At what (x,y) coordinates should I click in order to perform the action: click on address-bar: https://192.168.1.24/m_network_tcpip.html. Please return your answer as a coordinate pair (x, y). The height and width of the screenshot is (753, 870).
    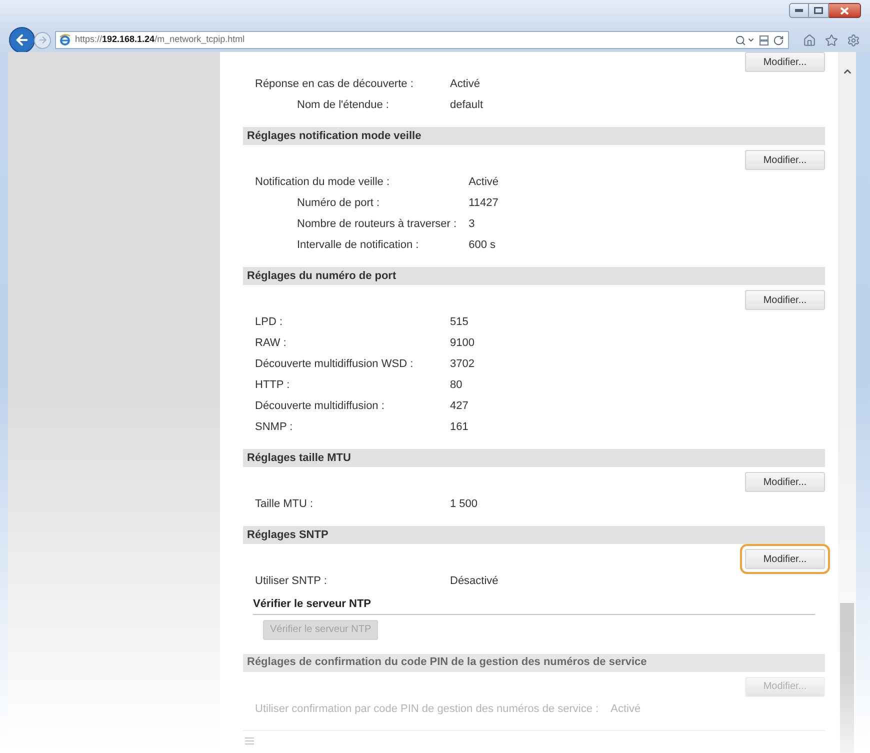
    Looking at the image, I should click on (422, 40).